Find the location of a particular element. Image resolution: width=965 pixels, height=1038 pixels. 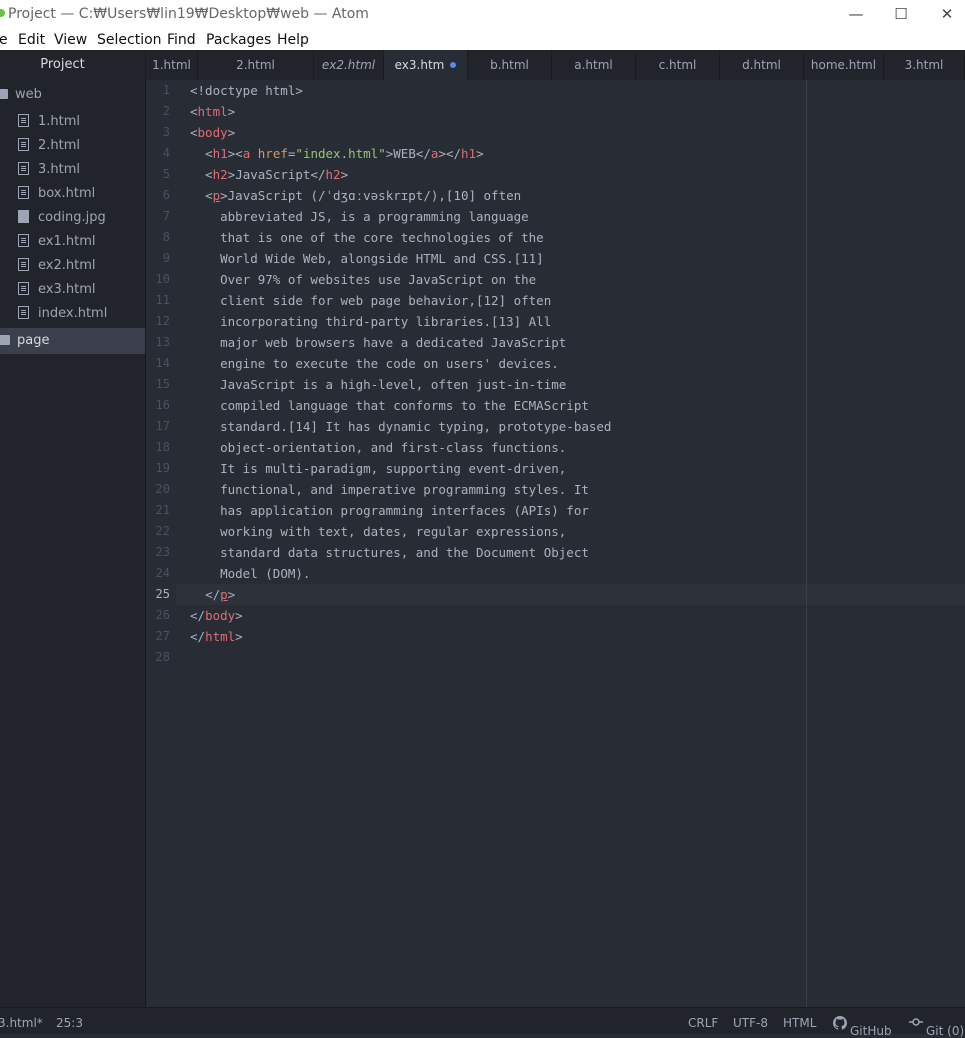

tree-file: 3.html is located at coordinates (49, 170).